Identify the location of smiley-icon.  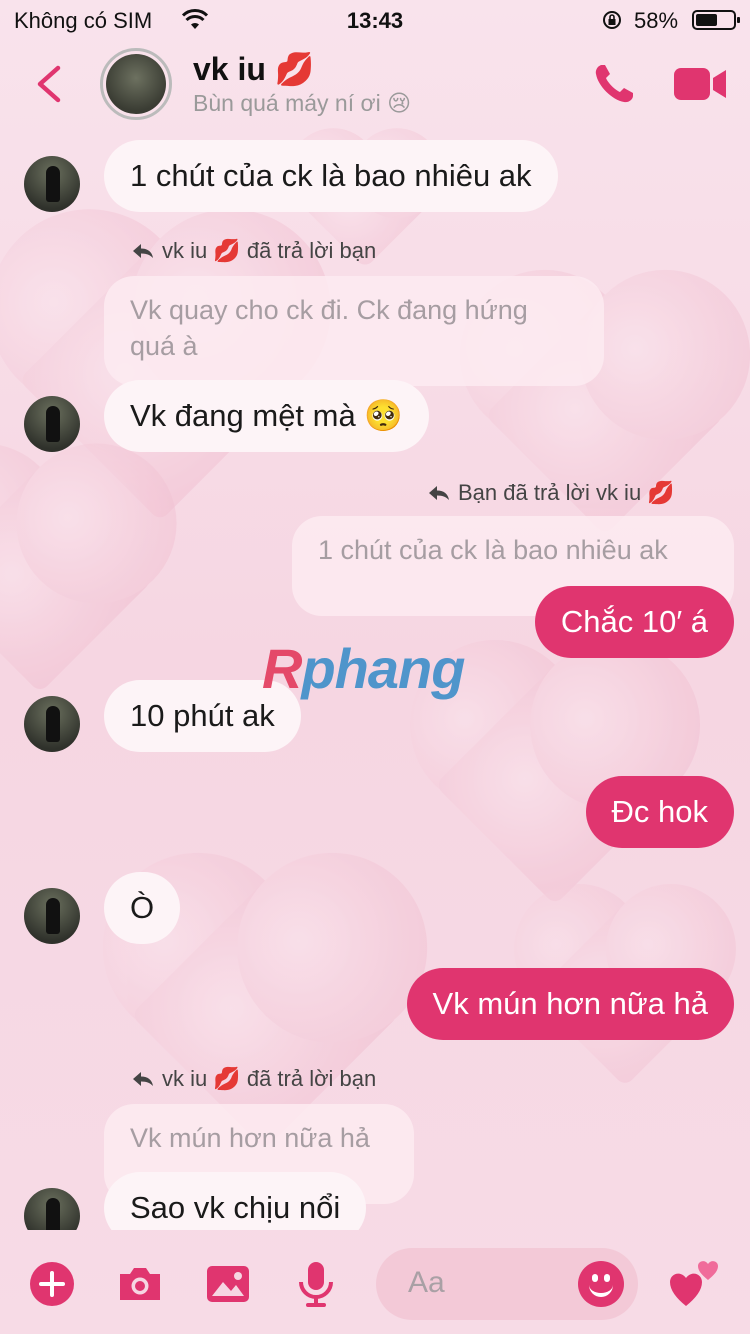
(601, 1284).